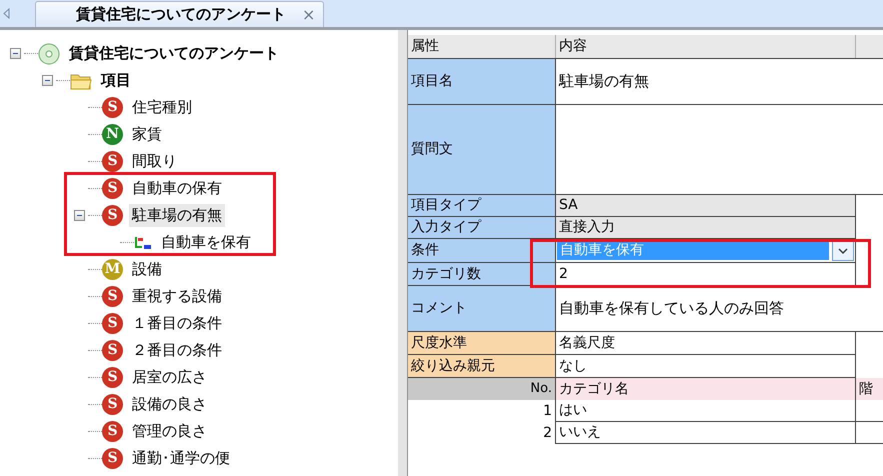 The image size is (883, 476). What do you see at coordinates (181, 458) in the screenshot?
I see `tree-item: 通勤･通学の便` at bounding box center [181, 458].